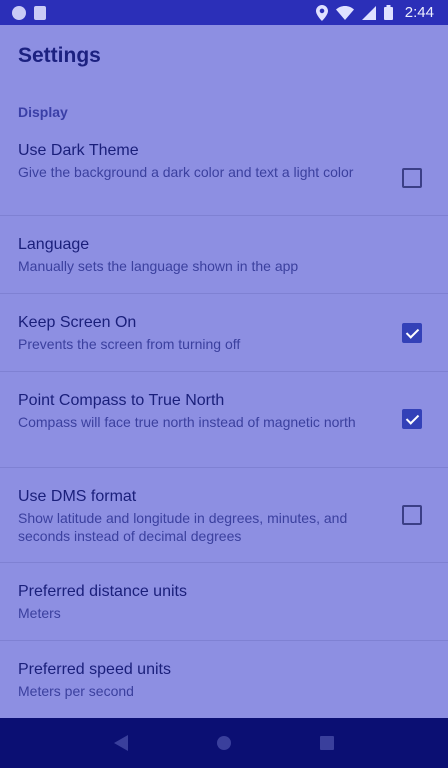  I want to click on pref-title: Keep Screen On, so click(77, 322).